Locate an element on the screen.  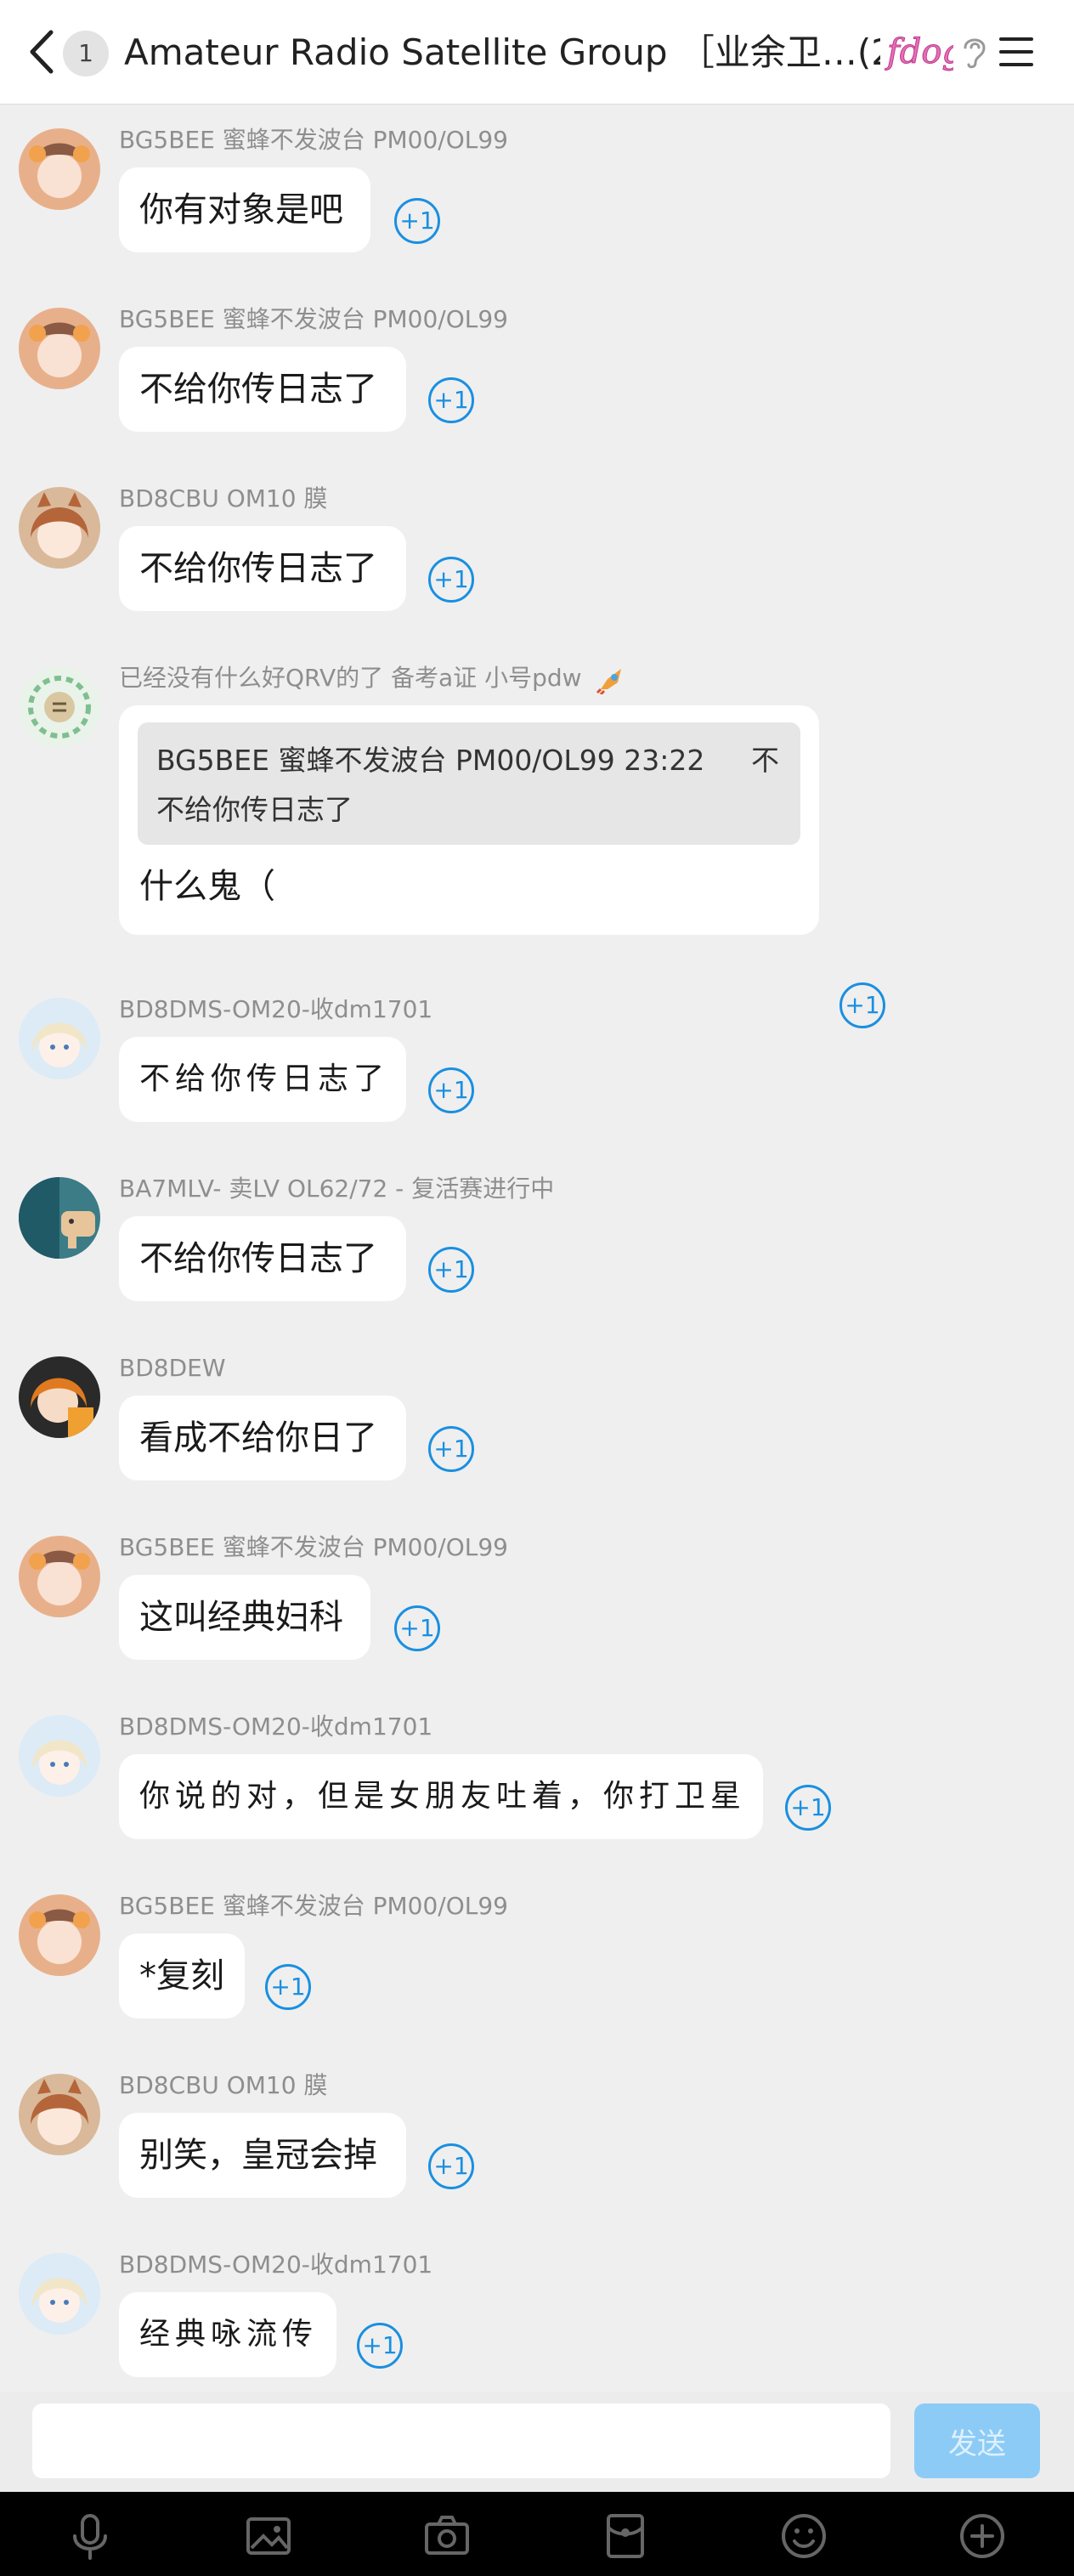
bottom-toolbar is located at coordinates (537, 2534).